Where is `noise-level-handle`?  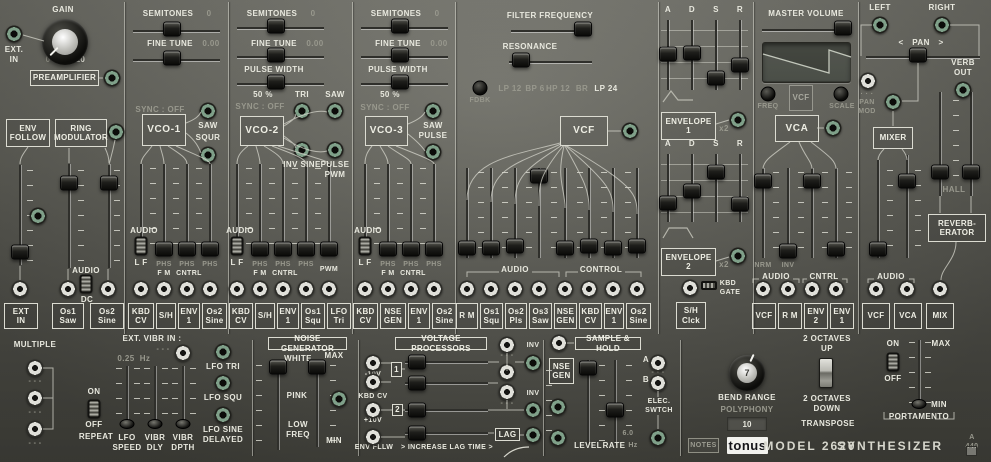
noise-level-handle is located at coordinates (317, 367).